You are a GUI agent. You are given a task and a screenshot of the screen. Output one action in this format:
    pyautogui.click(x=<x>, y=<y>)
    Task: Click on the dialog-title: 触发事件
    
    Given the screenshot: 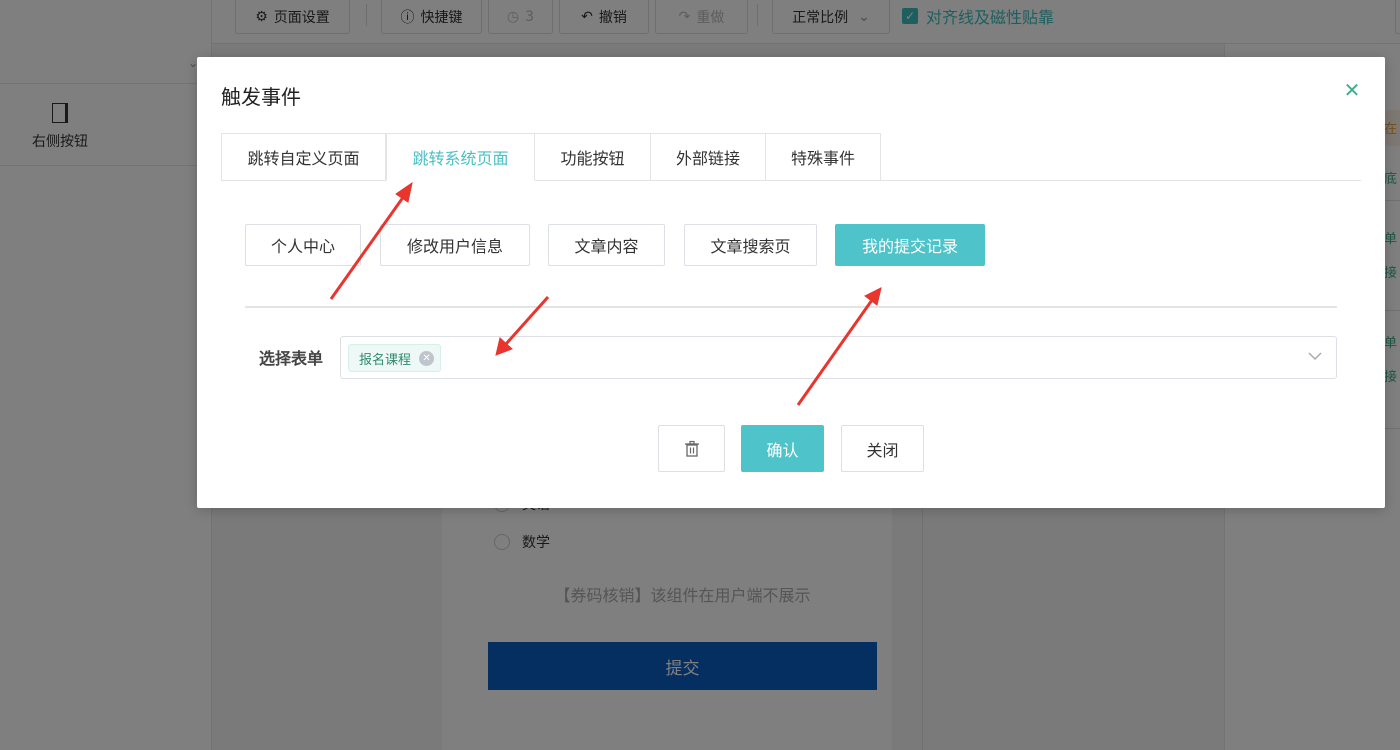 What is the action you would take?
    pyautogui.click(x=261, y=97)
    